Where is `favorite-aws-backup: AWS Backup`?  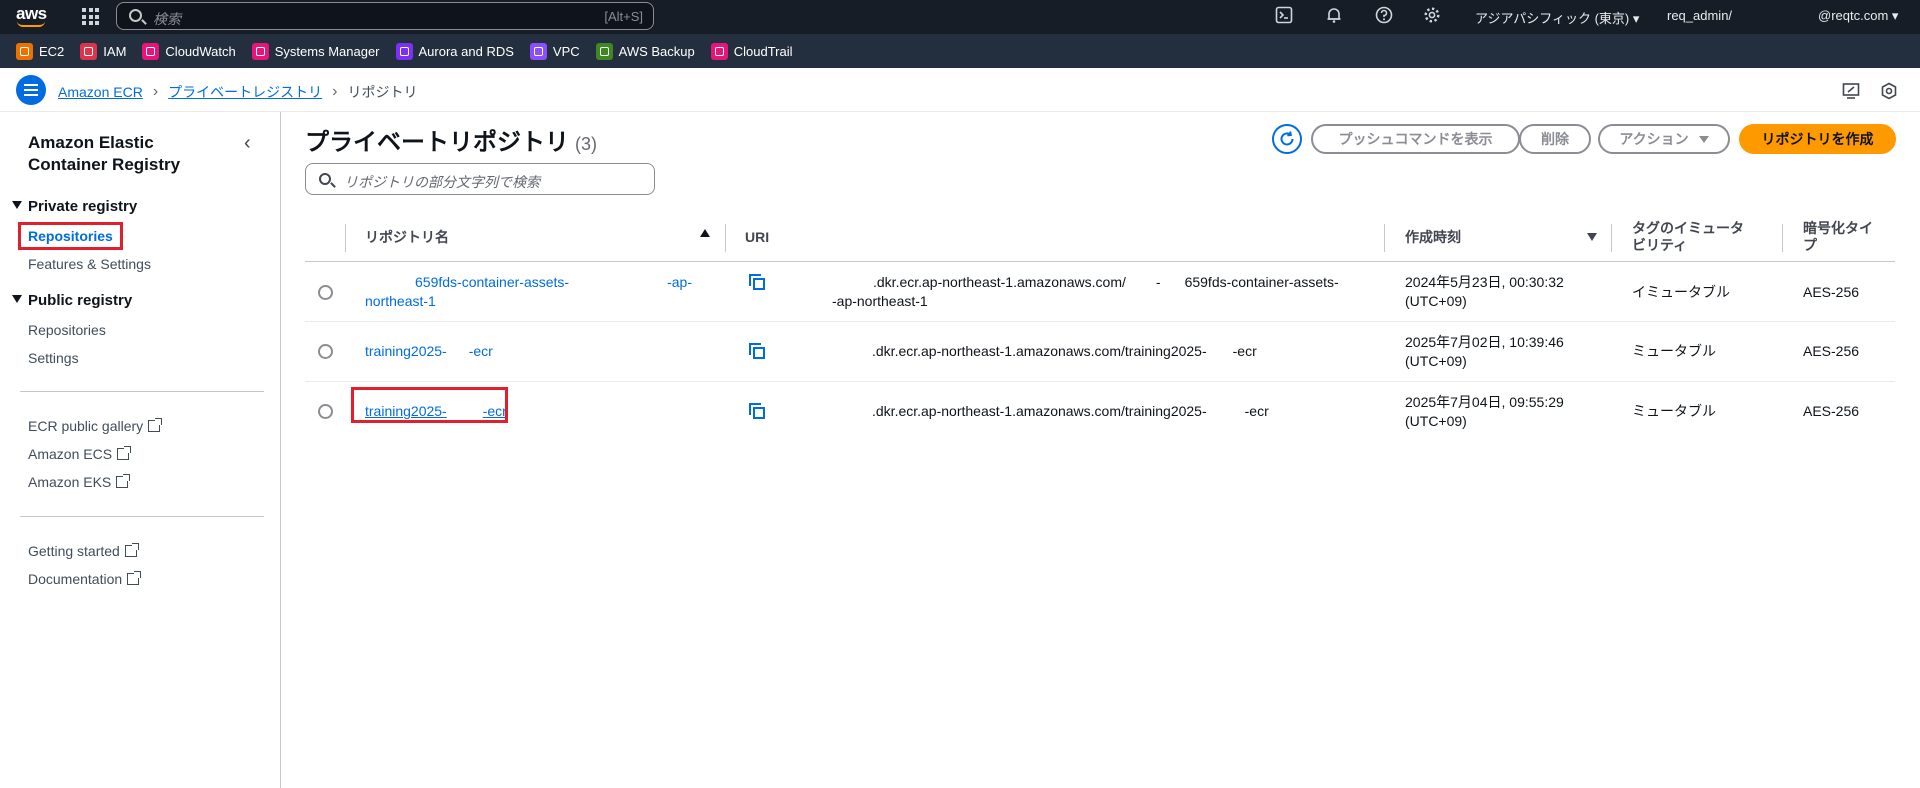 favorite-aws-backup: AWS Backup is located at coordinates (645, 51).